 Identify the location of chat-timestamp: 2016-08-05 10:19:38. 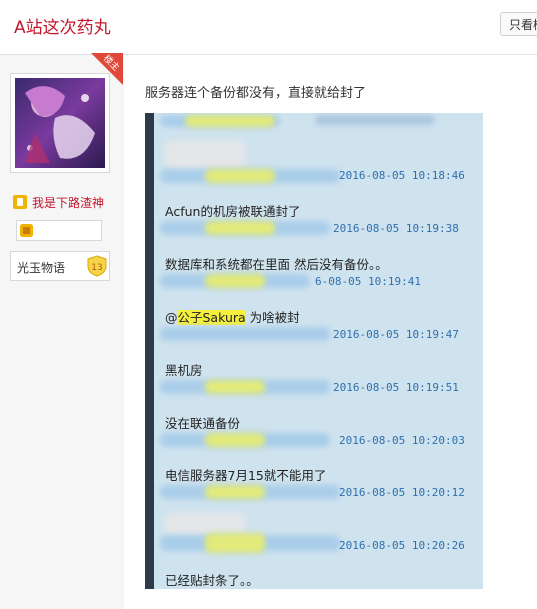
(396, 228).